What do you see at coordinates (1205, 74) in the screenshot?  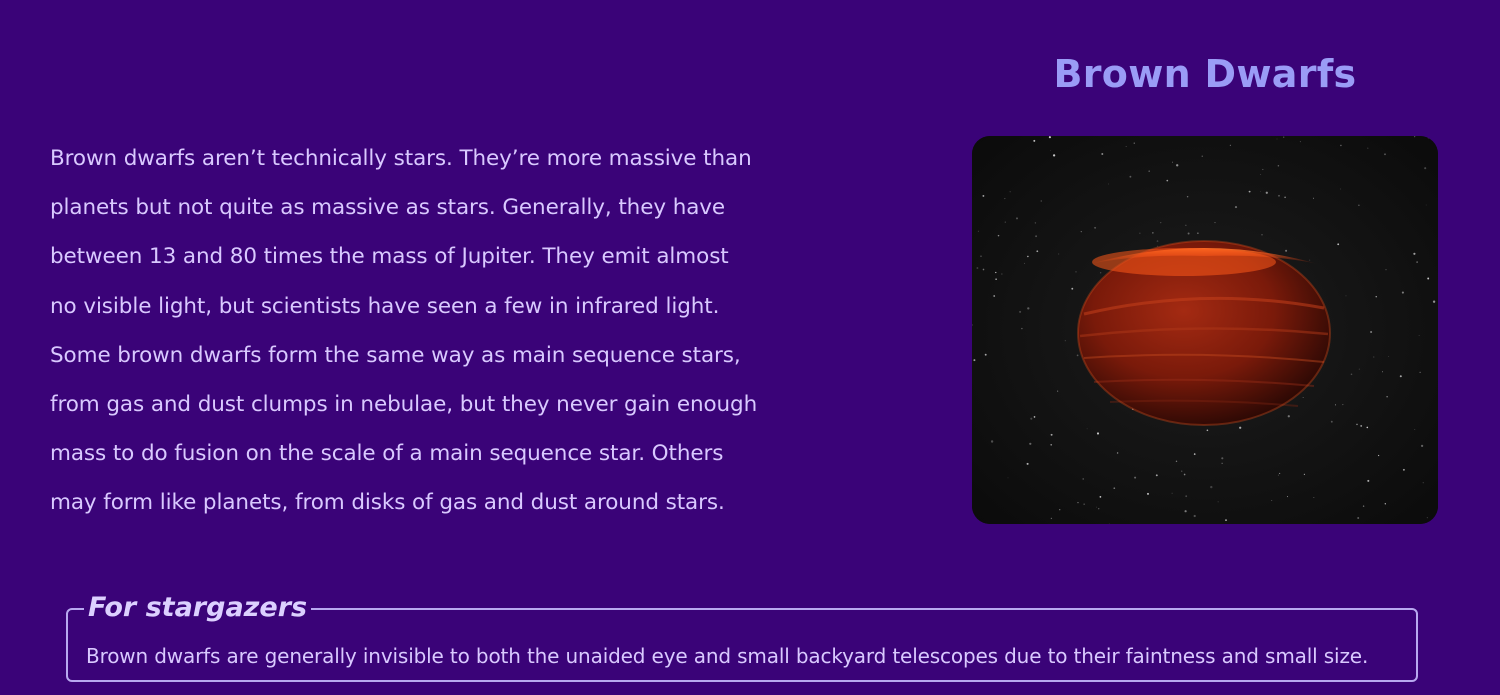 I see `page-title: Brown Dwarfs` at bounding box center [1205, 74].